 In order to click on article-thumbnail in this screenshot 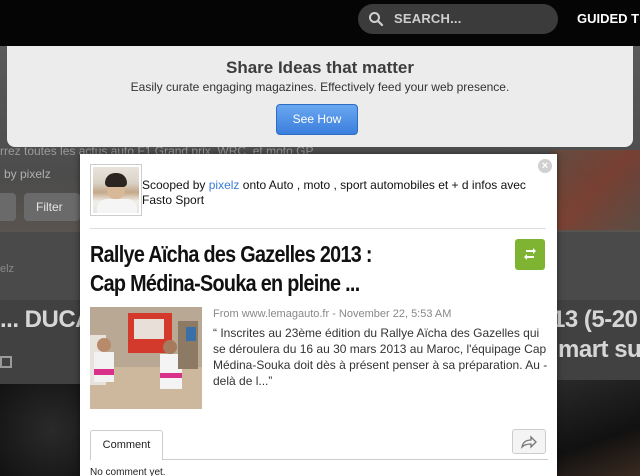, I will do `click(146, 358)`.